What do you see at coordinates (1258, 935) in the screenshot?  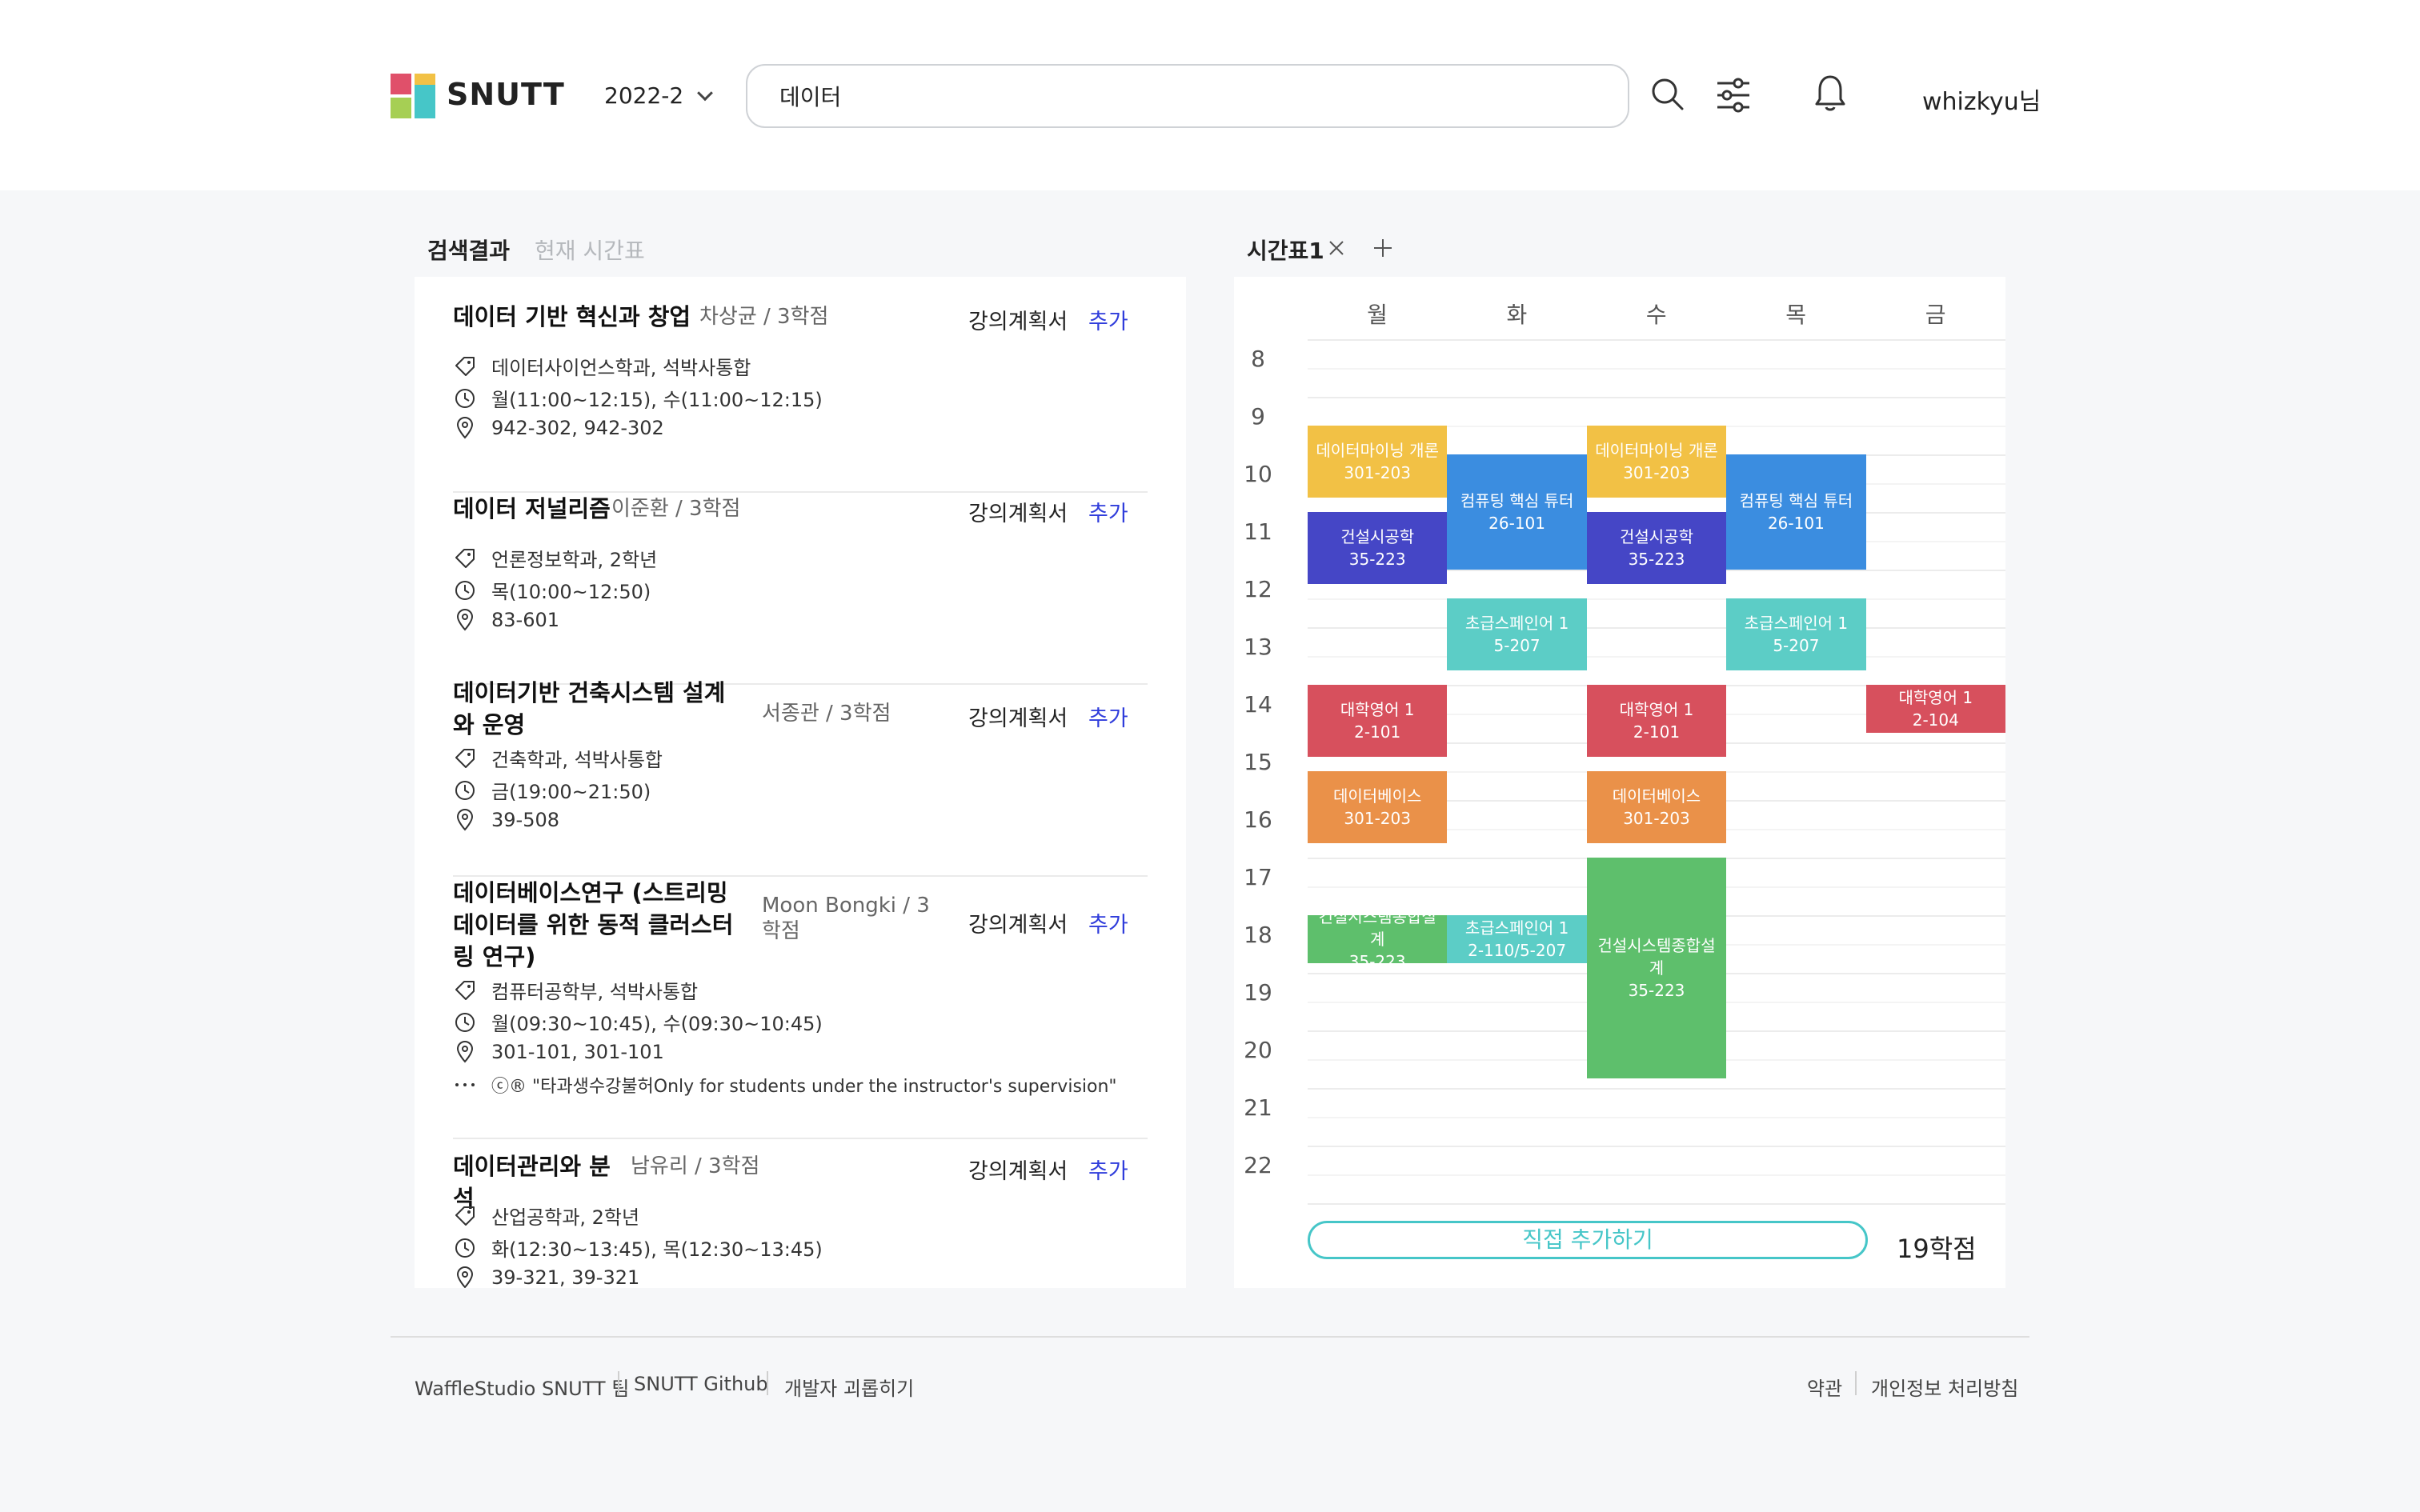 I see `hour-label: 18` at bounding box center [1258, 935].